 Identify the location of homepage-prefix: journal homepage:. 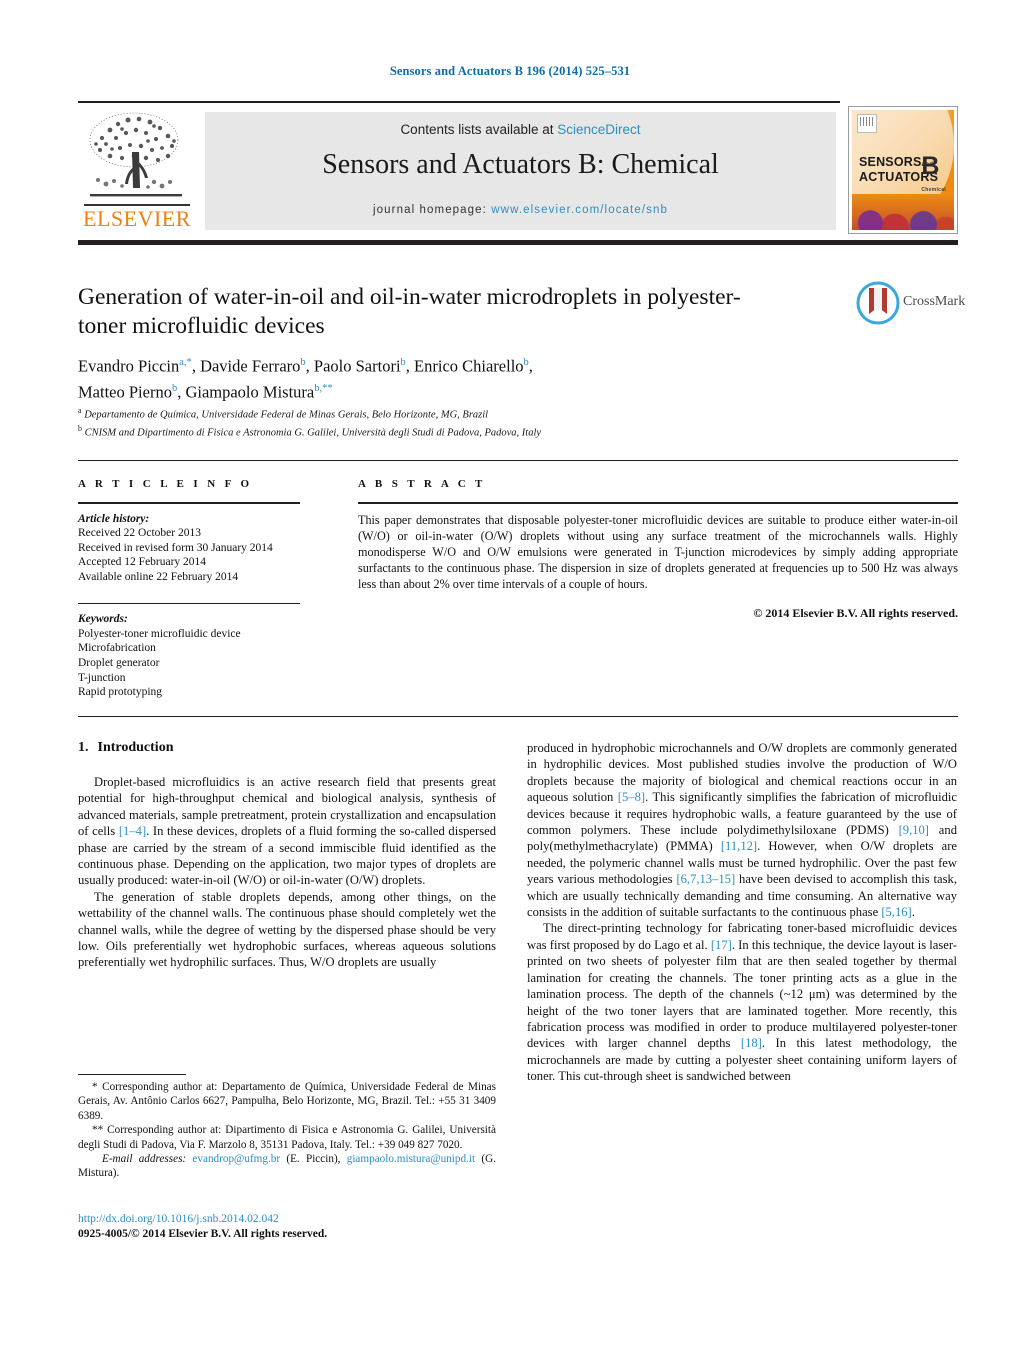
(432, 210).